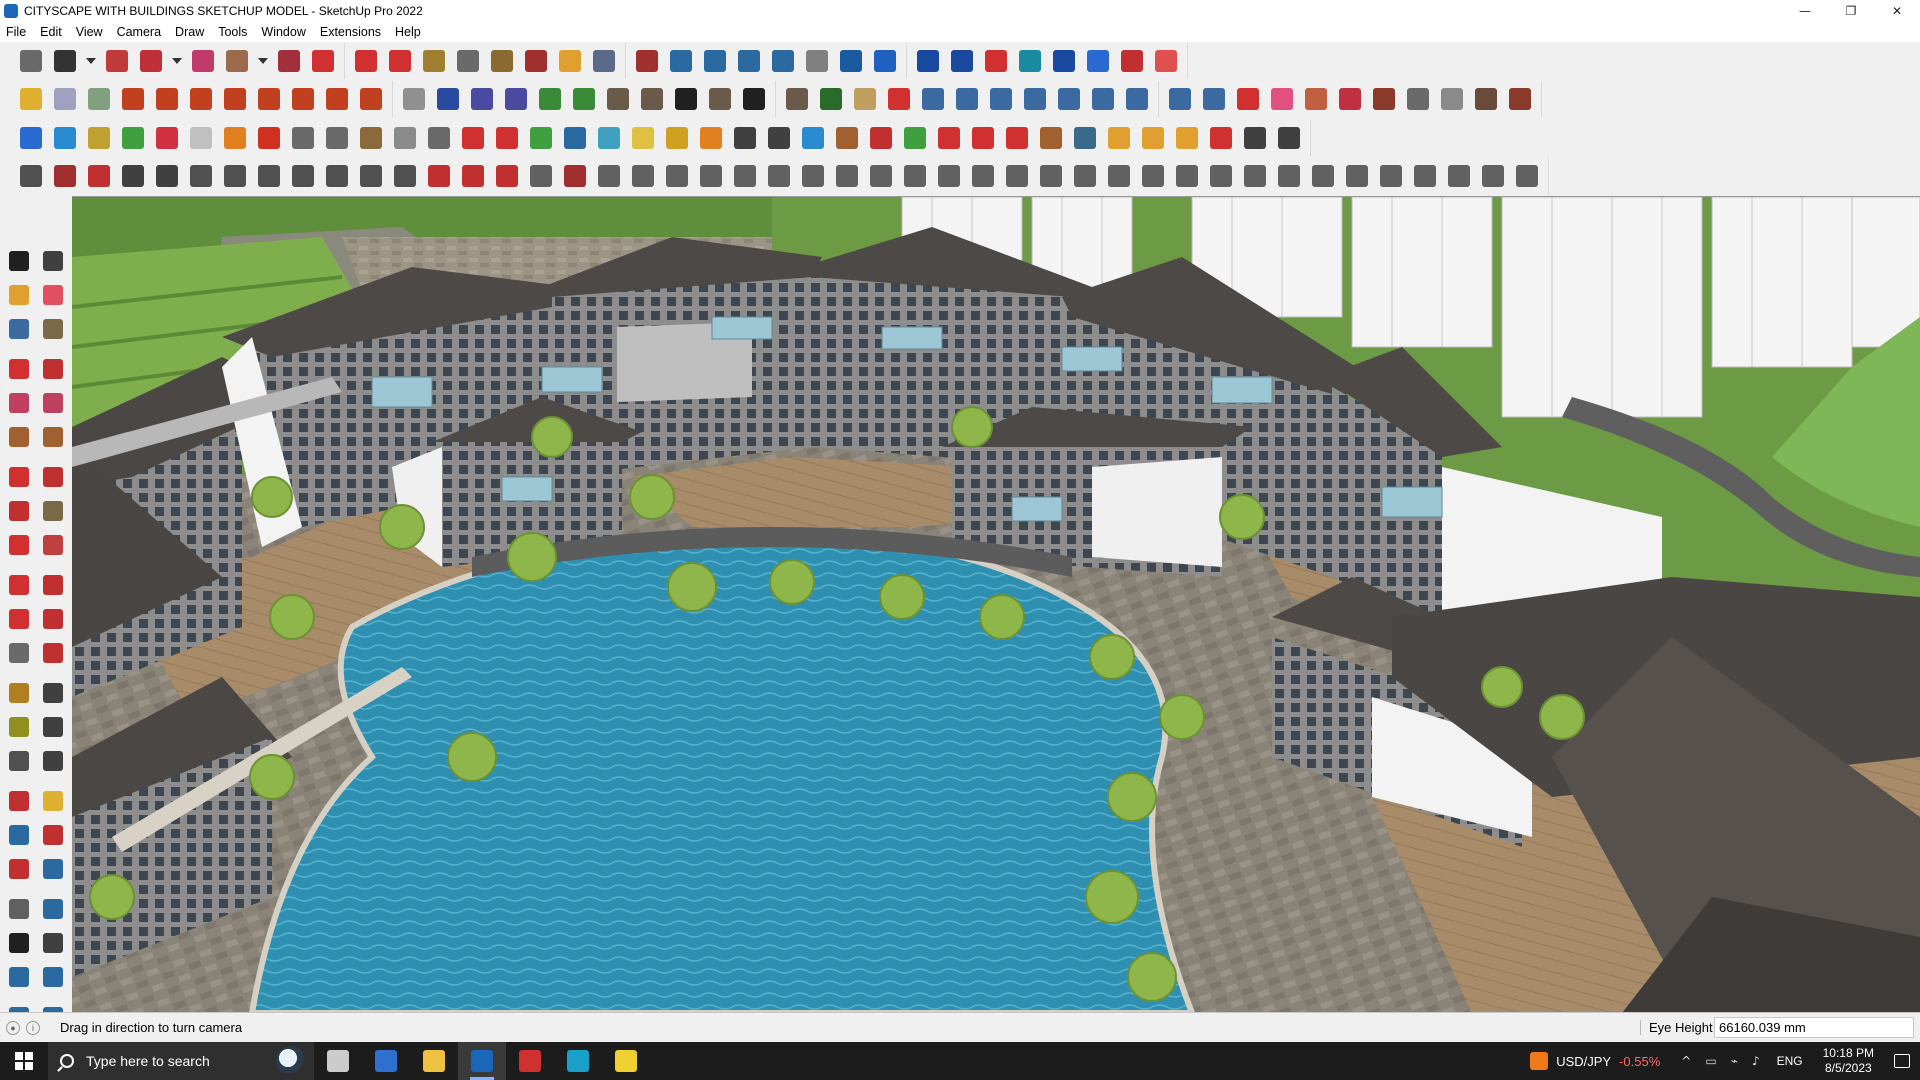 The height and width of the screenshot is (1080, 1920). I want to click on stock-ticker: USD/JPY -0.55%, so click(1595, 1061).